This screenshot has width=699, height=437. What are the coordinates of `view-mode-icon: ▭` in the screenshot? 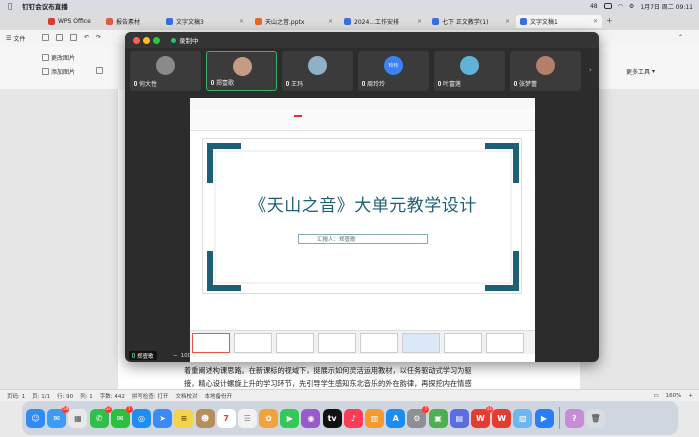 It's located at (655, 396).